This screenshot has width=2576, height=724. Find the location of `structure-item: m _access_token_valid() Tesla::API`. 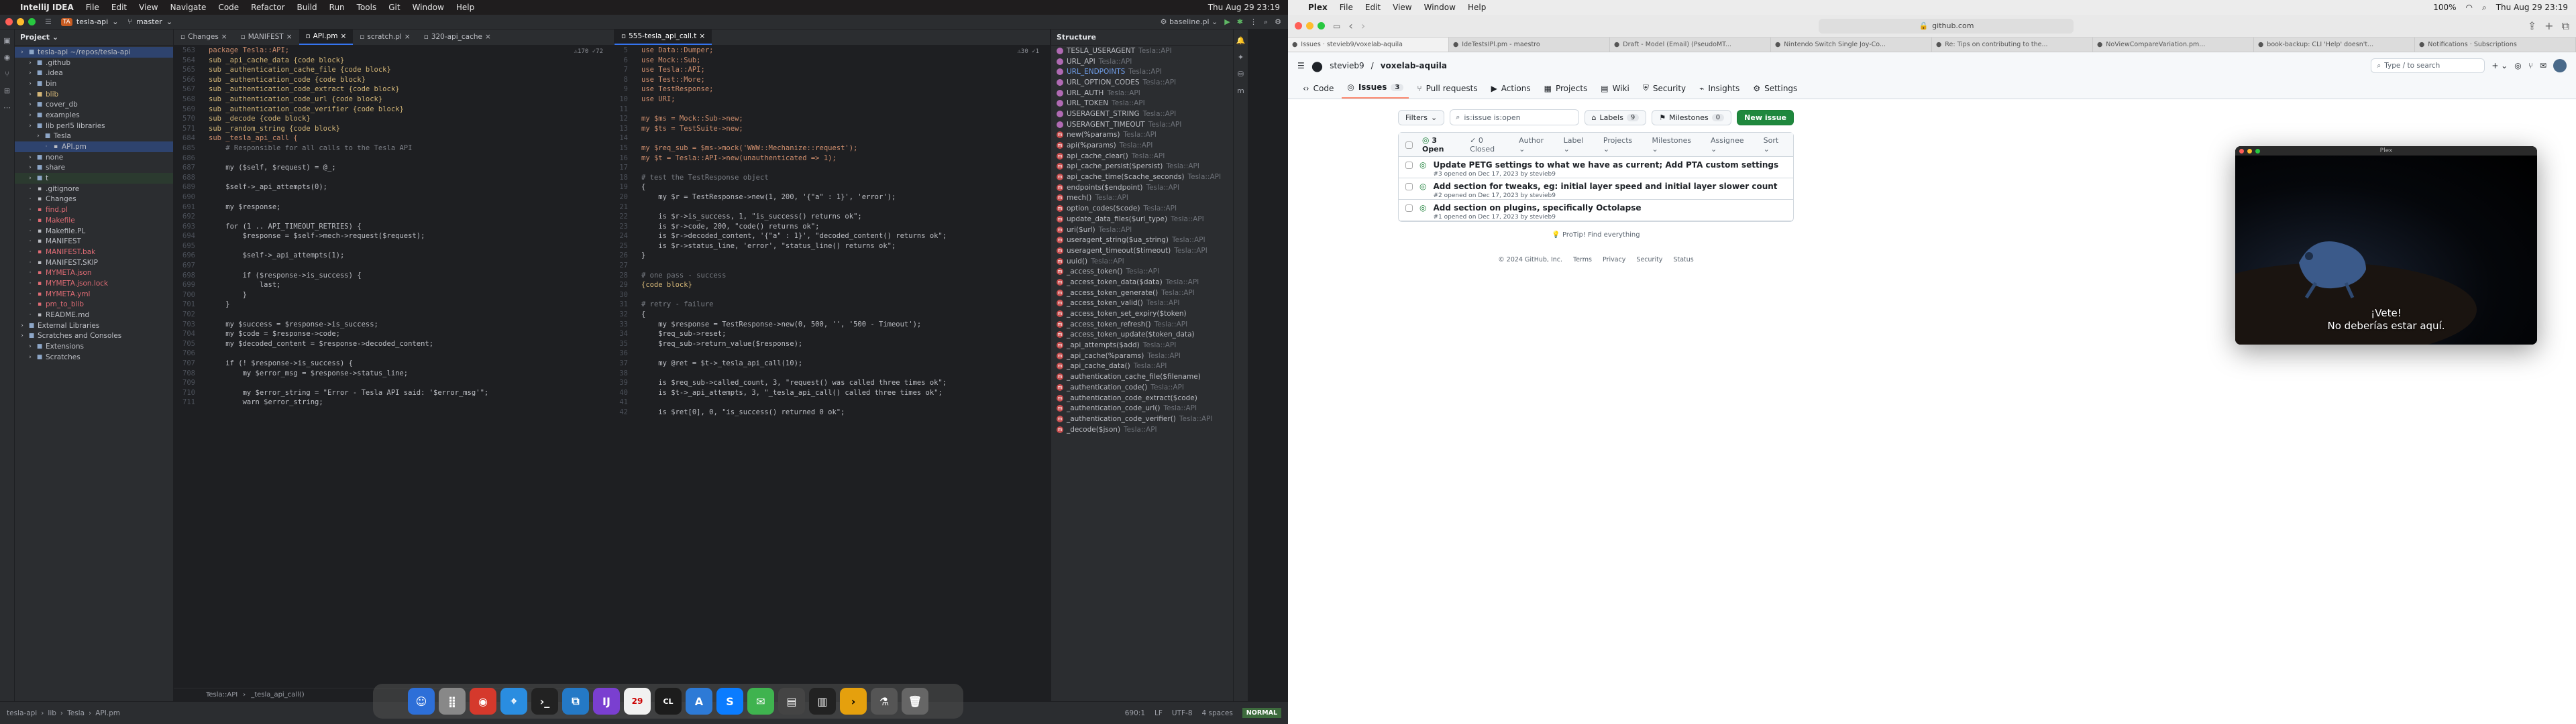

structure-item: m _access_token_valid() Tesla::API is located at coordinates (1142, 303).